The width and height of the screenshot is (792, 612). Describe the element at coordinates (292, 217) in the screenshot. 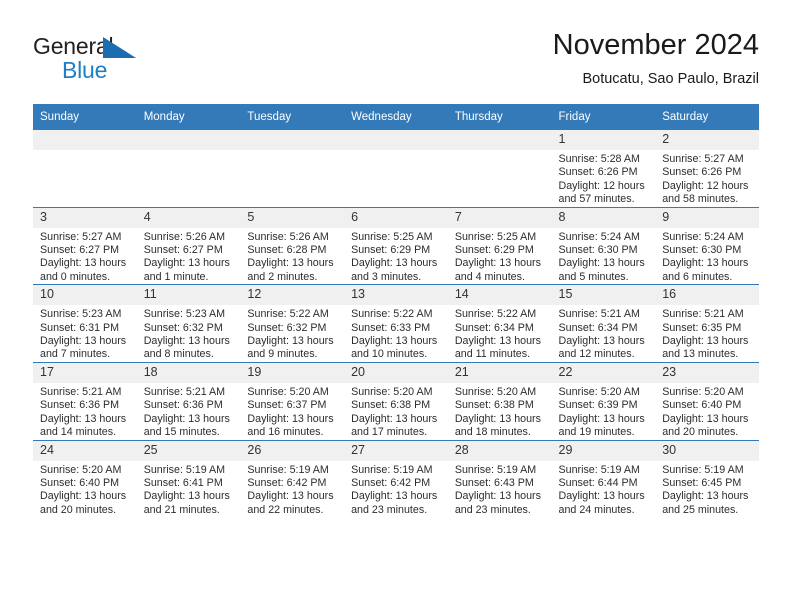

I see `day-number: 5` at that location.